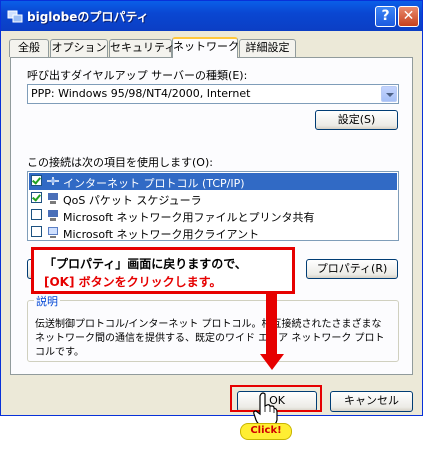  I want to click on list-item-qos: QoS パケット スケジューラ, so click(213, 198).